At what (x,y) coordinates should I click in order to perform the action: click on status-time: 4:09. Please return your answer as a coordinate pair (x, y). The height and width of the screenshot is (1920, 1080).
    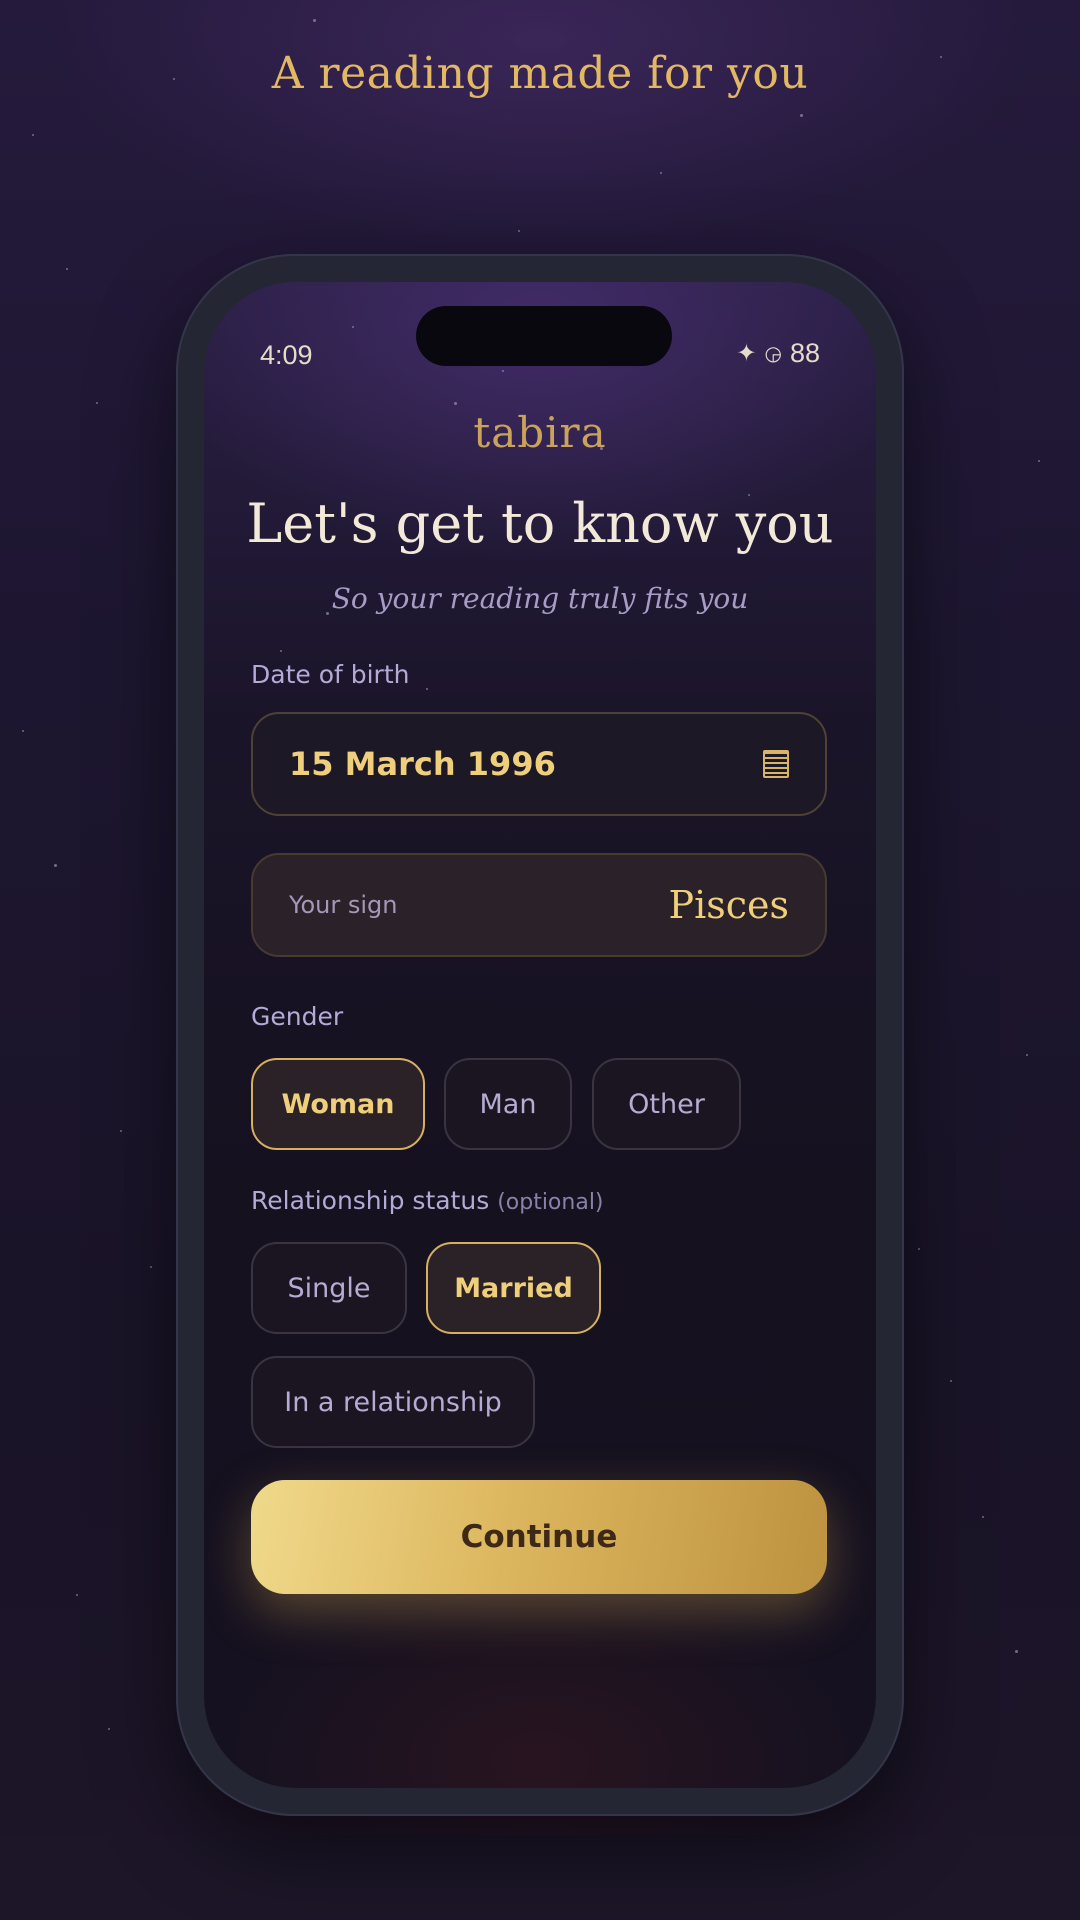
    Looking at the image, I should click on (286, 355).